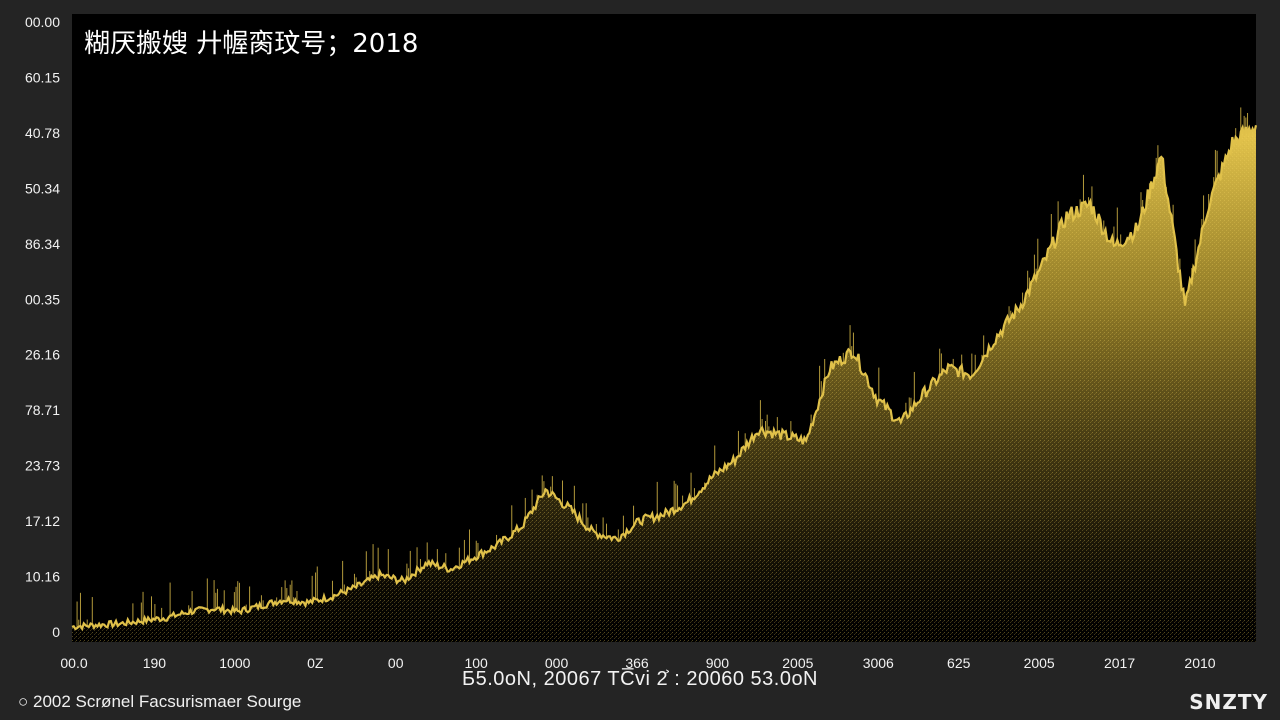 This screenshot has width=1280, height=720. What do you see at coordinates (42, 244) in the screenshot?
I see `y-tick-label: 86.34` at bounding box center [42, 244].